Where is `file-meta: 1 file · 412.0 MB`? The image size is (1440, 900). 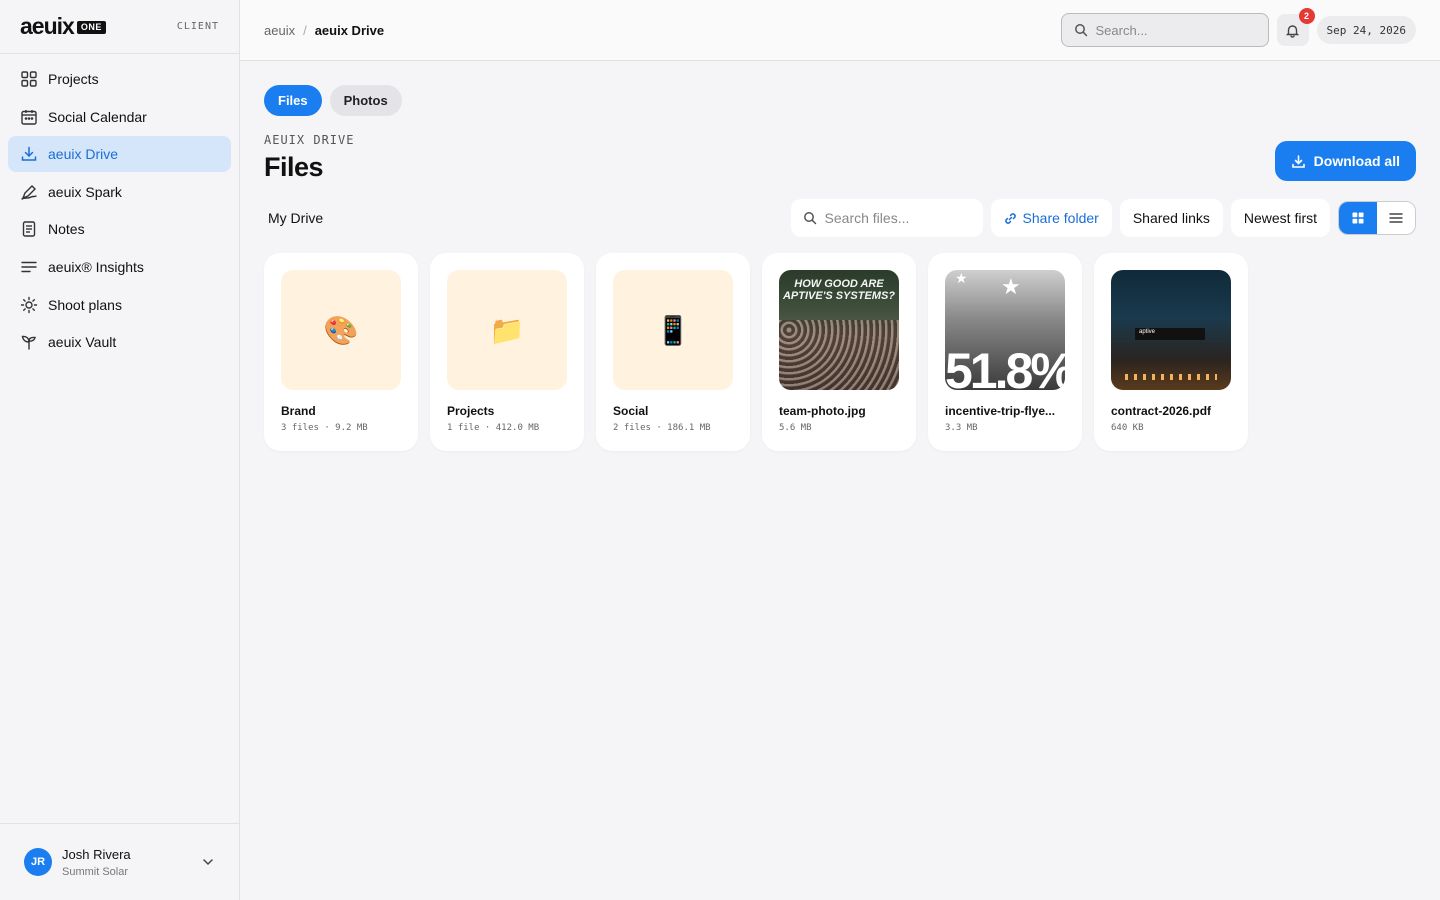 file-meta: 1 file · 412.0 MB is located at coordinates (493, 428).